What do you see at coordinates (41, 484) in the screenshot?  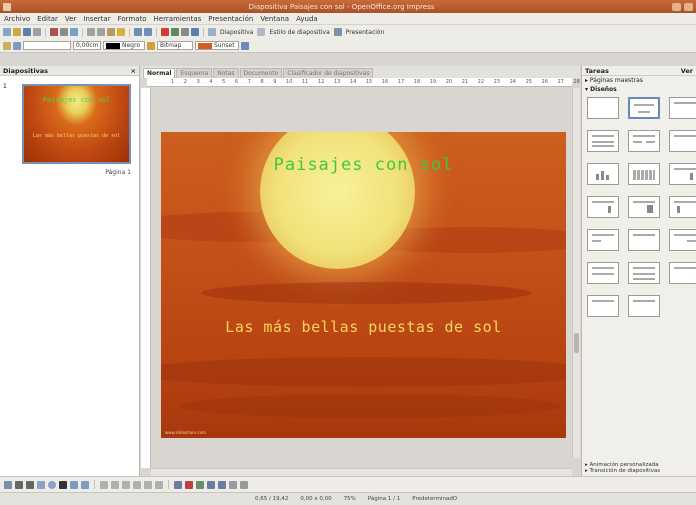 I see `rectangle-icon` at bounding box center [41, 484].